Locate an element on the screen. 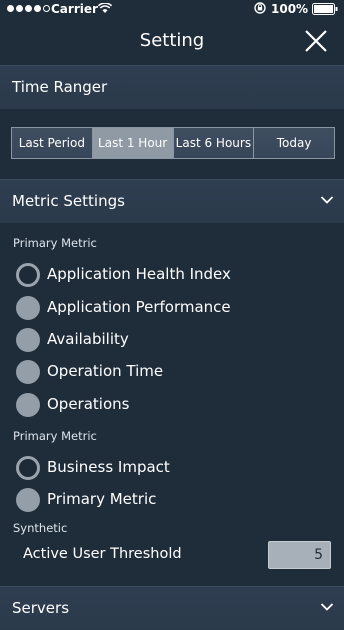  radio-label: Operations is located at coordinates (88, 404).